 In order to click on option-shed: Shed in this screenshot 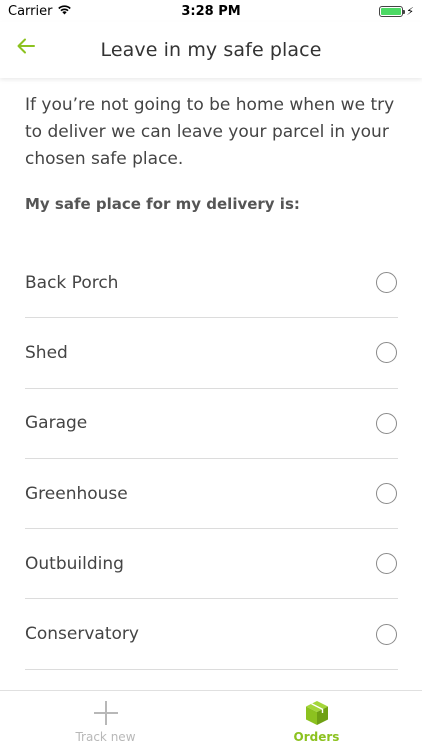, I will do `click(211, 353)`.